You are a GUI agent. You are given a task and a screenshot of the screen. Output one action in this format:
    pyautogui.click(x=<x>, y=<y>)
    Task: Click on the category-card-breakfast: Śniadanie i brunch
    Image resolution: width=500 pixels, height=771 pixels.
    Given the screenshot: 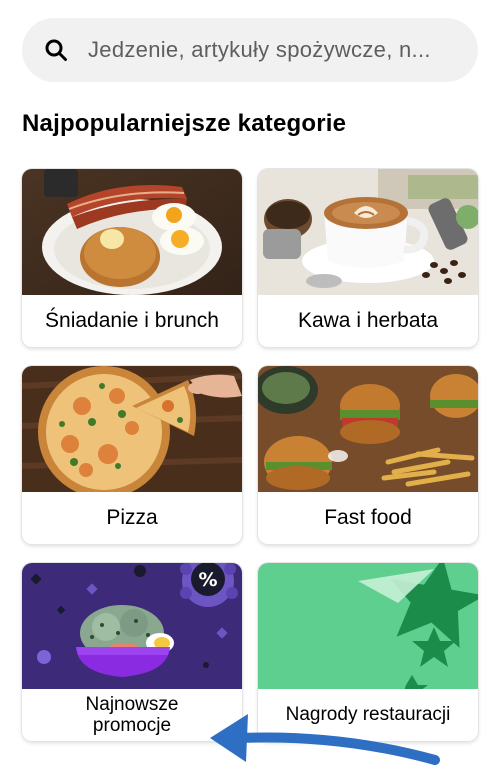 What is the action you would take?
    pyautogui.click(x=132, y=258)
    